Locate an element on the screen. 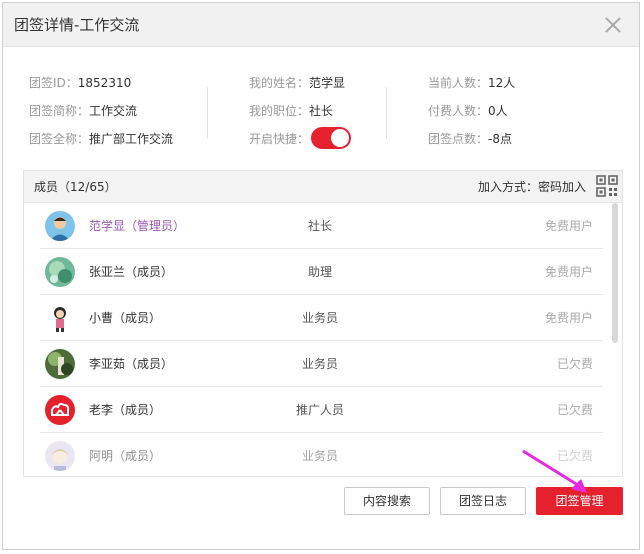  member-role: 助理 is located at coordinates (319, 272).